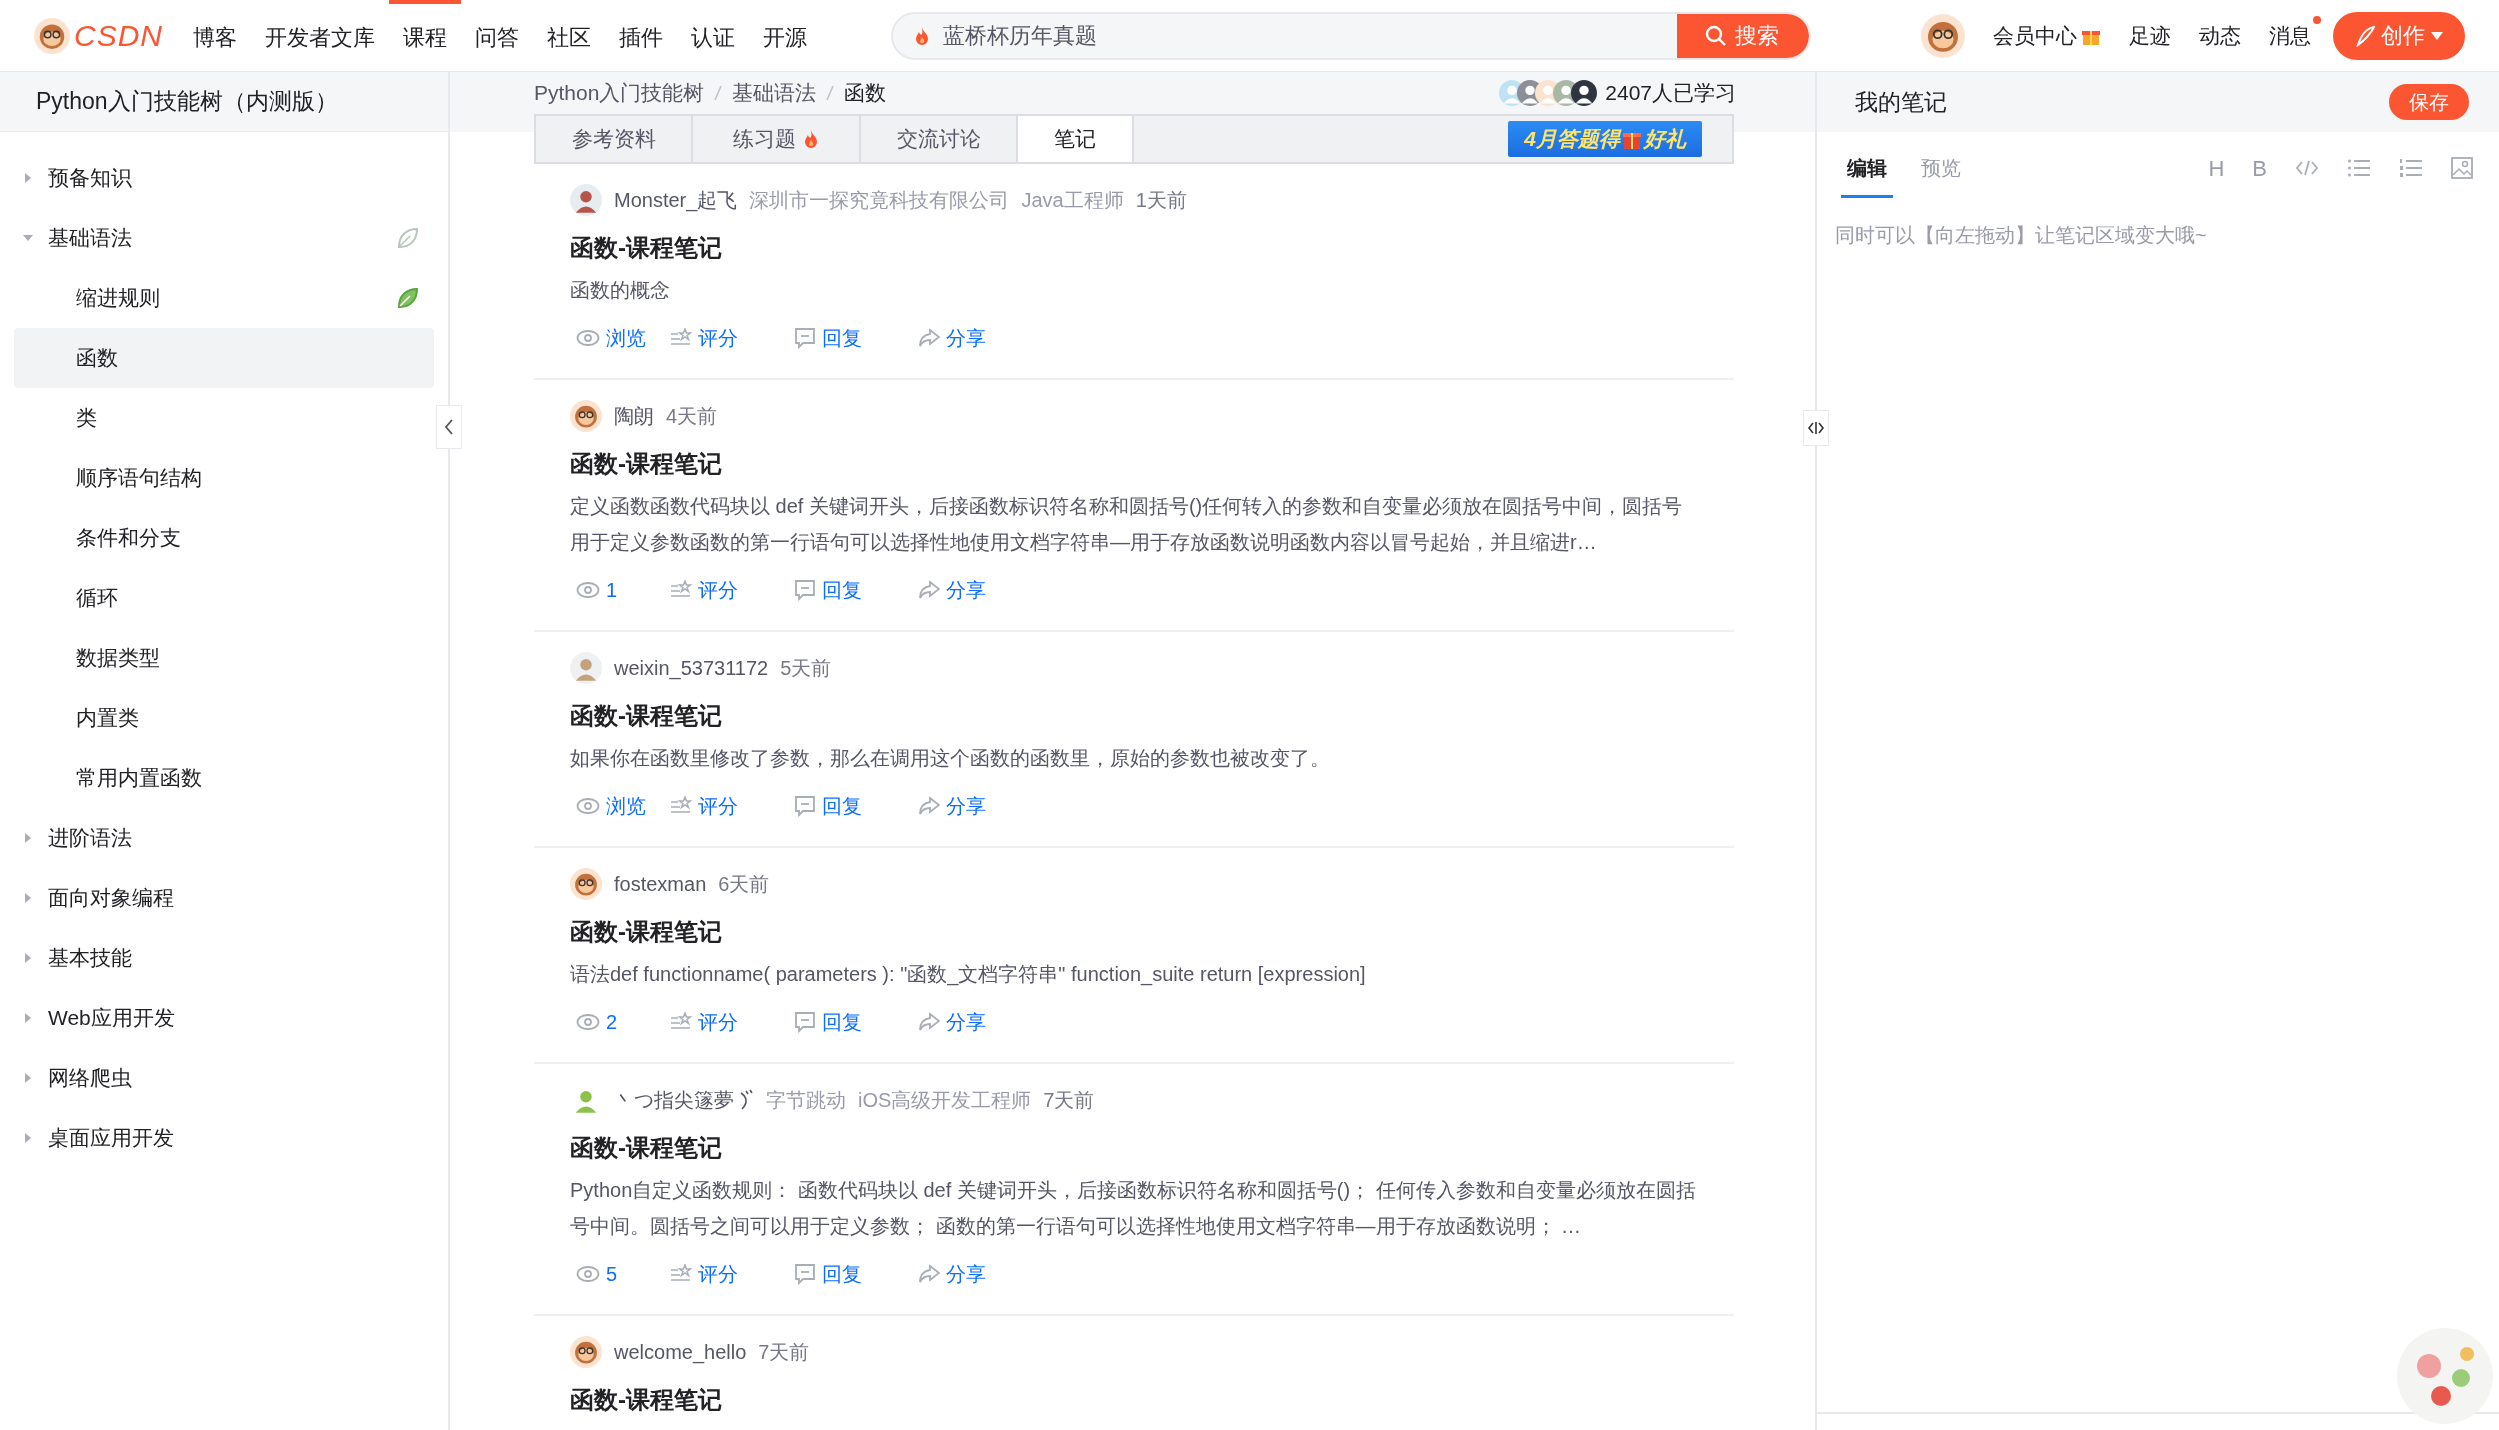 Image resolution: width=2499 pixels, height=1430 pixels. I want to click on tree-item: 条件和分支, so click(224, 538).